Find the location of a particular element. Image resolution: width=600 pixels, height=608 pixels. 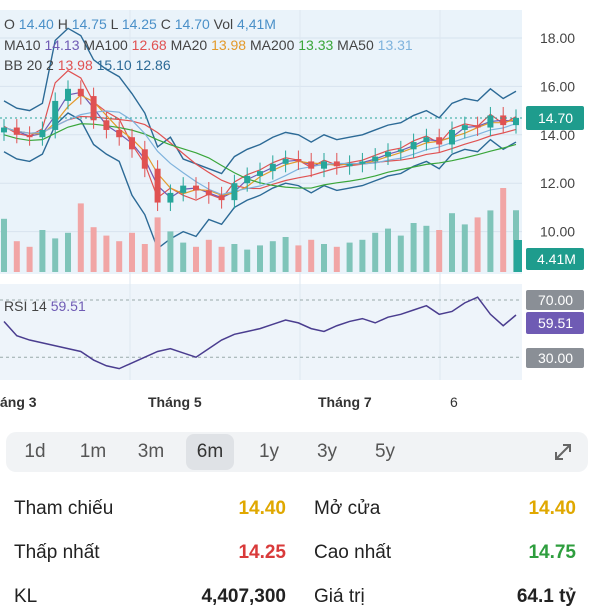

stat-label: Giá trị is located at coordinates (339, 596).